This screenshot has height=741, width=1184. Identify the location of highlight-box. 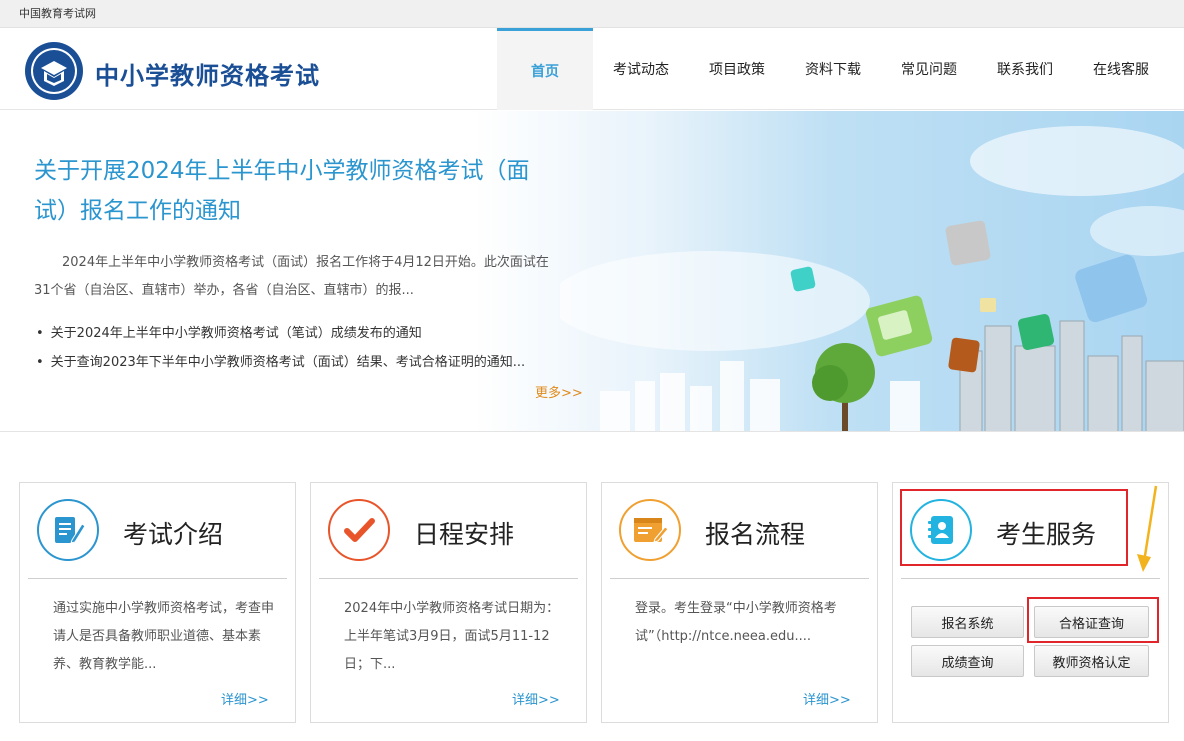
(1093, 620).